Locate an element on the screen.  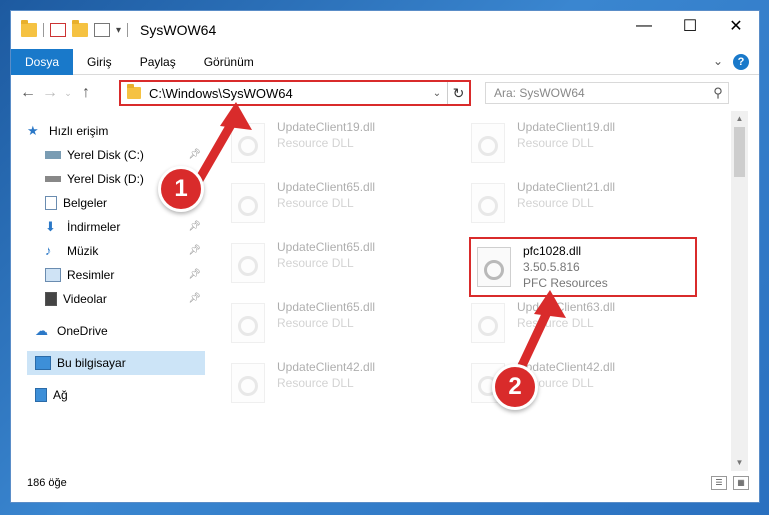
new-folder-icon is located at coordinates (80, 28).